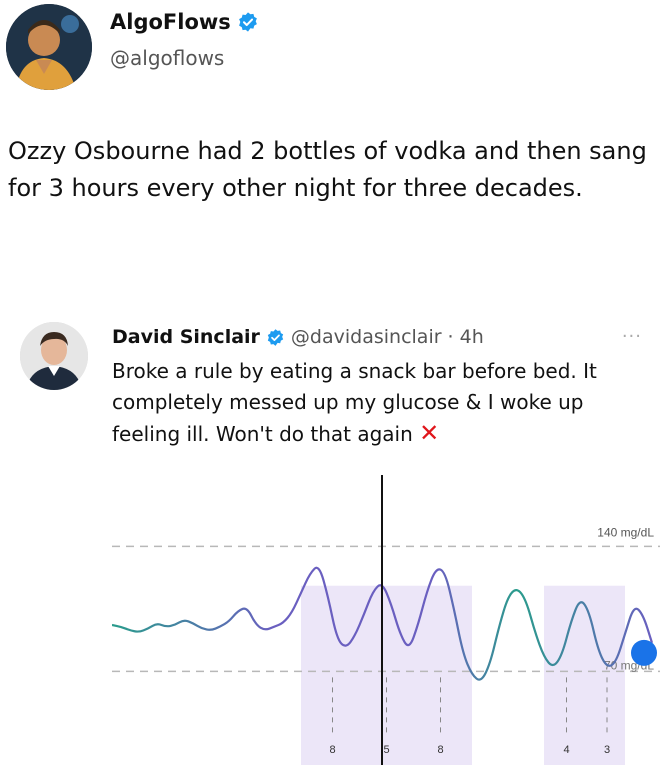  I want to click on author-name: AlgoFlows, so click(170, 22).